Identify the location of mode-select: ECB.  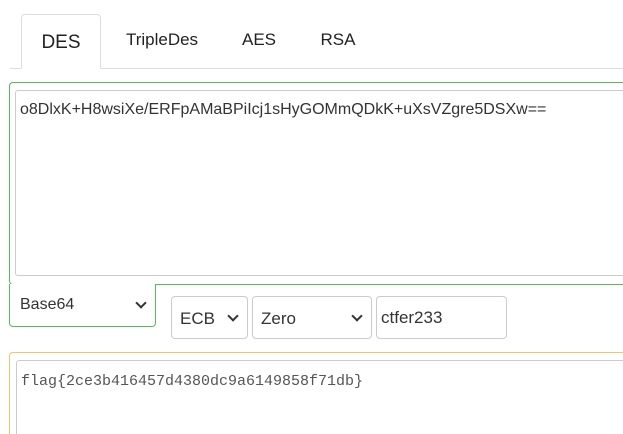
(209, 317).